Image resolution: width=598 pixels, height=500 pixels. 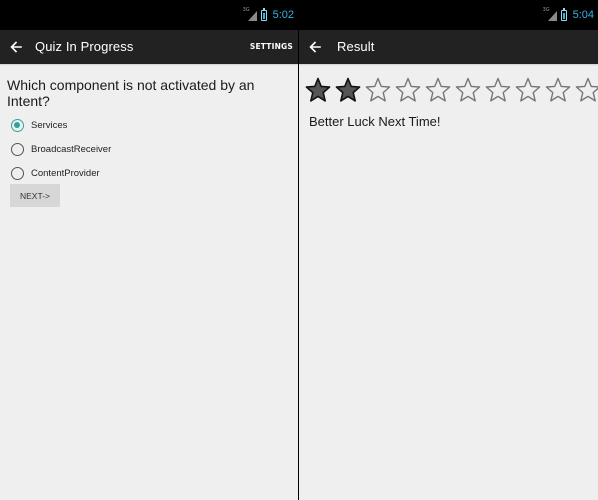 I want to click on result-message: Better Luck Next Time!, so click(x=375, y=121).